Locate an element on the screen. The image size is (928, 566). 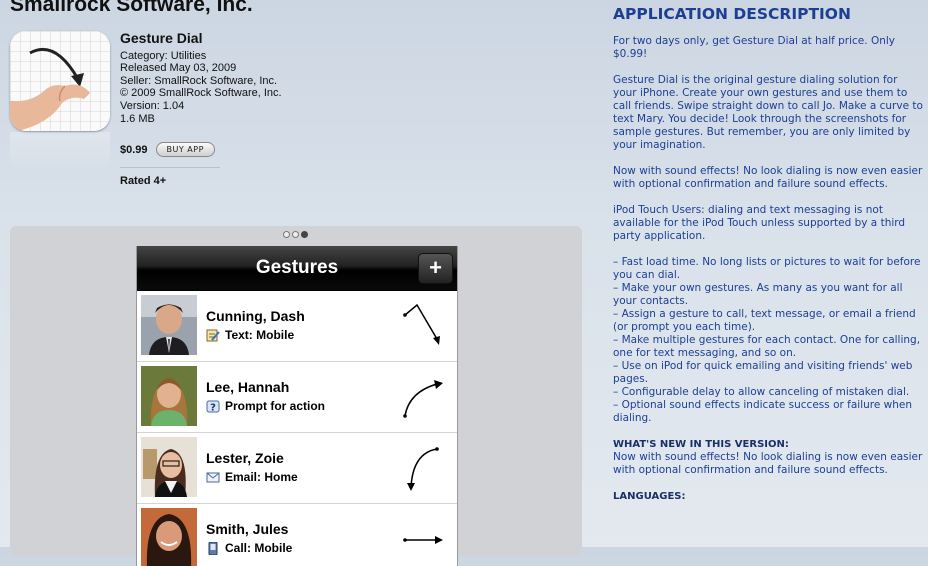
contact-row: Lester, Zoie Email: Home is located at coordinates (297, 468).